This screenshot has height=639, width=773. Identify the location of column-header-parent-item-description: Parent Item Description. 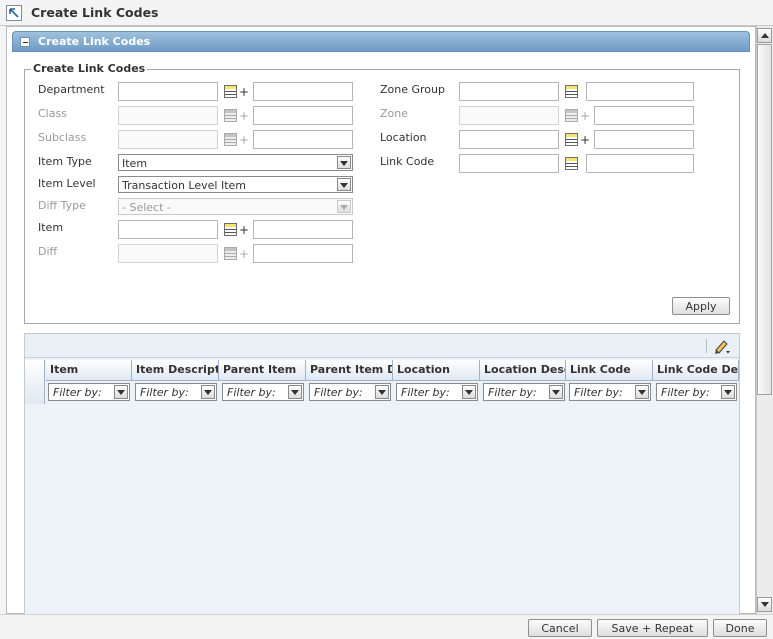
(349, 370).